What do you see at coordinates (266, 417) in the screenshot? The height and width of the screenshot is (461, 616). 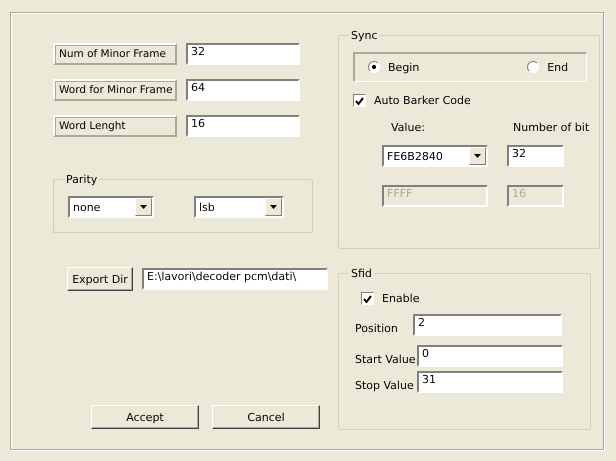 I see `dialog-button: Cancel` at bounding box center [266, 417].